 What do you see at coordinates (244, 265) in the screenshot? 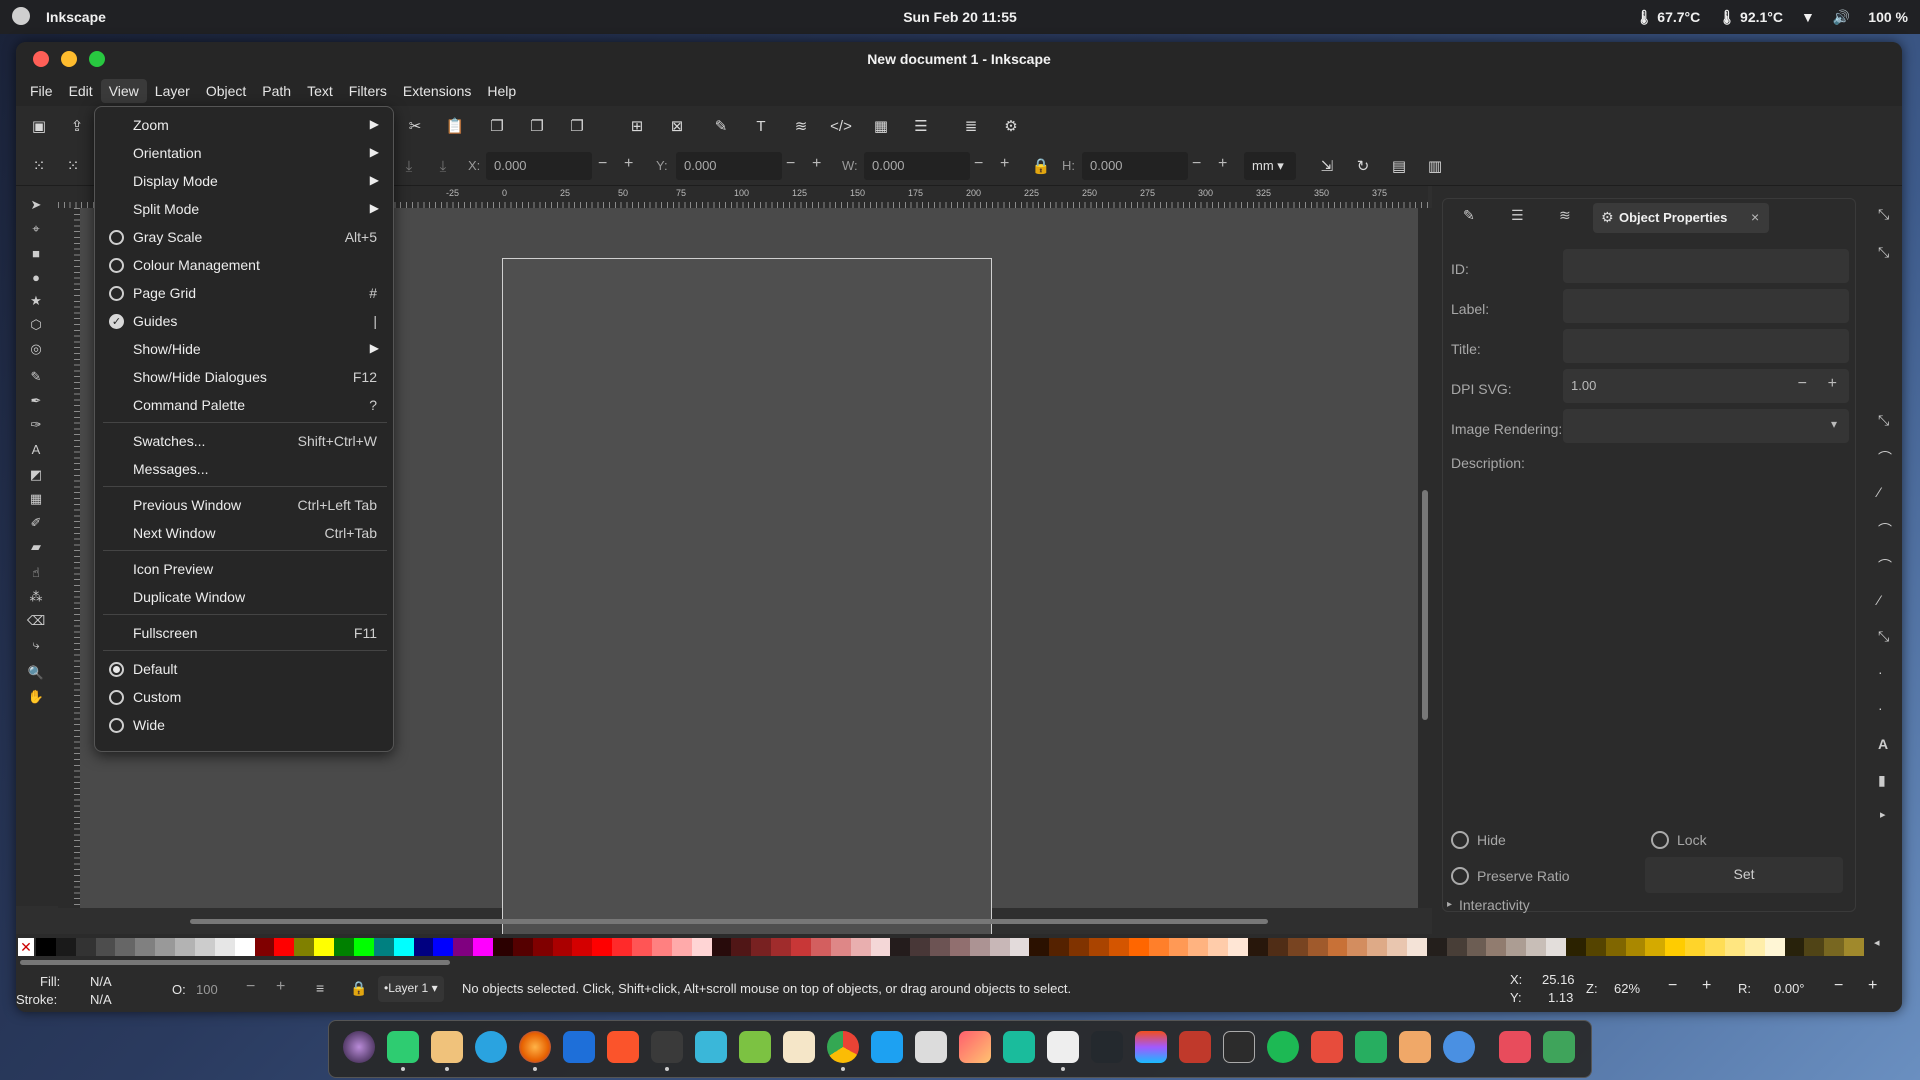
I see `menu-item-colour-management: Colour Management` at bounding box center [244, 265].